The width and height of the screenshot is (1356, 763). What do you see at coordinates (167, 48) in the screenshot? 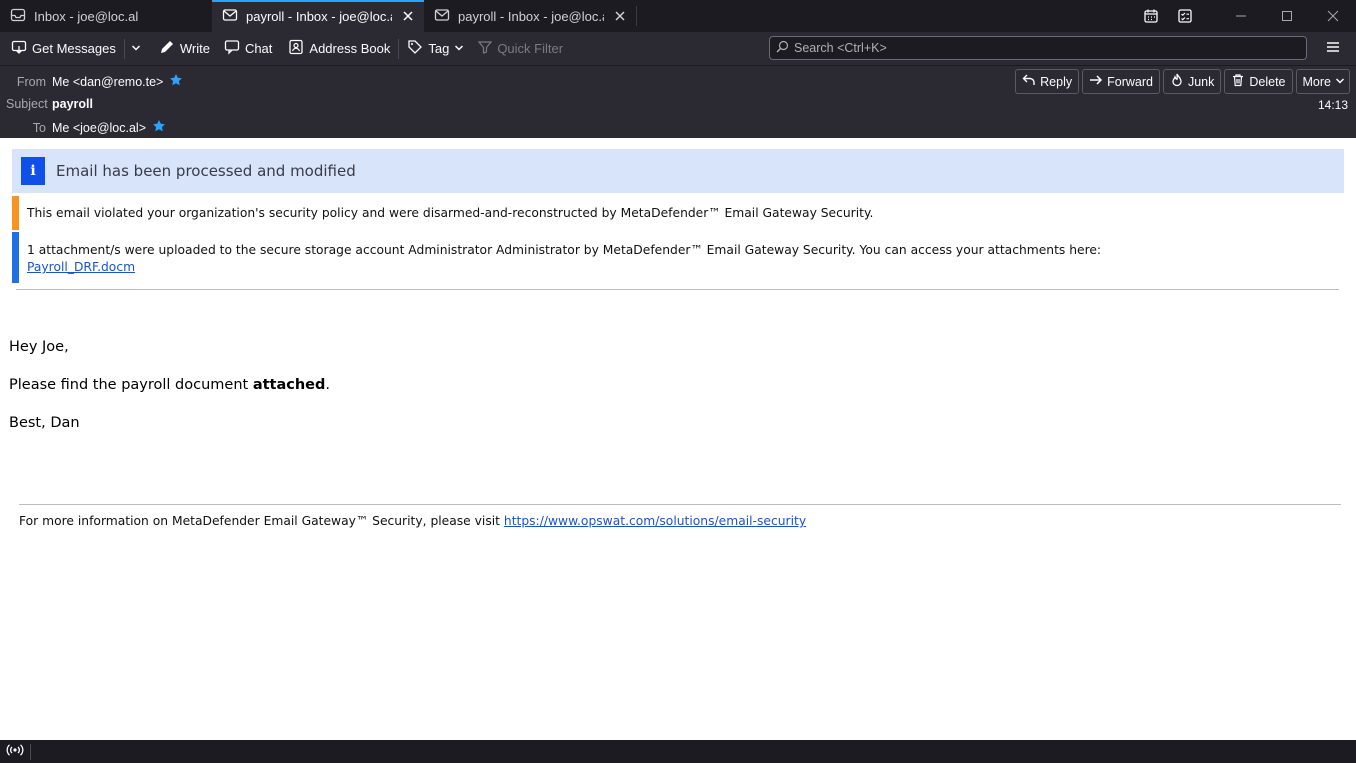
I see `pencil-icon` at bounding box center [167, 48].